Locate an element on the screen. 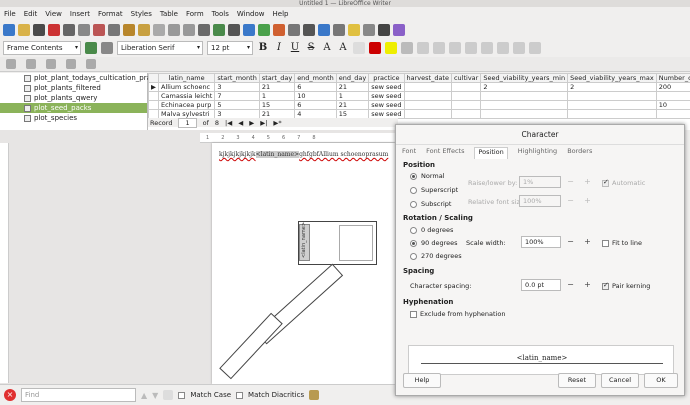  bold-button: B is located at coordinates (263, 47).